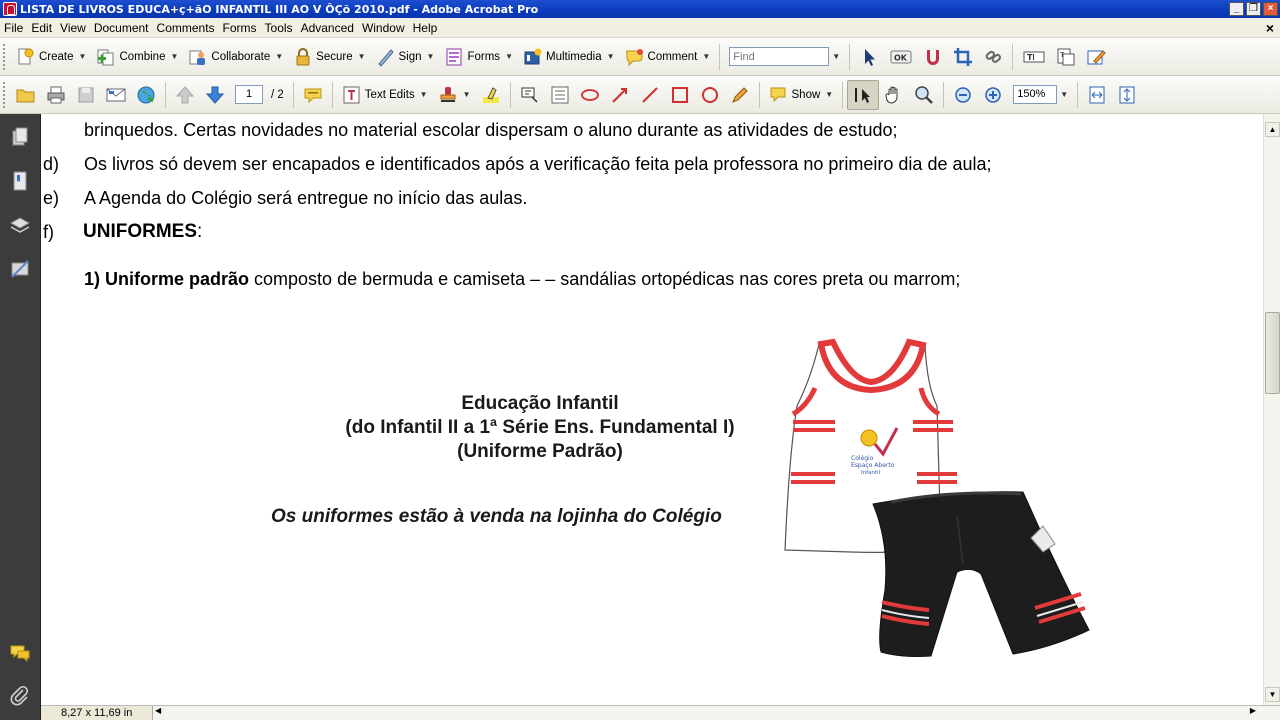 The width and height of the screenshot is (1280, 720). I want to click on menu-edit: Edit, so click(41, 28).